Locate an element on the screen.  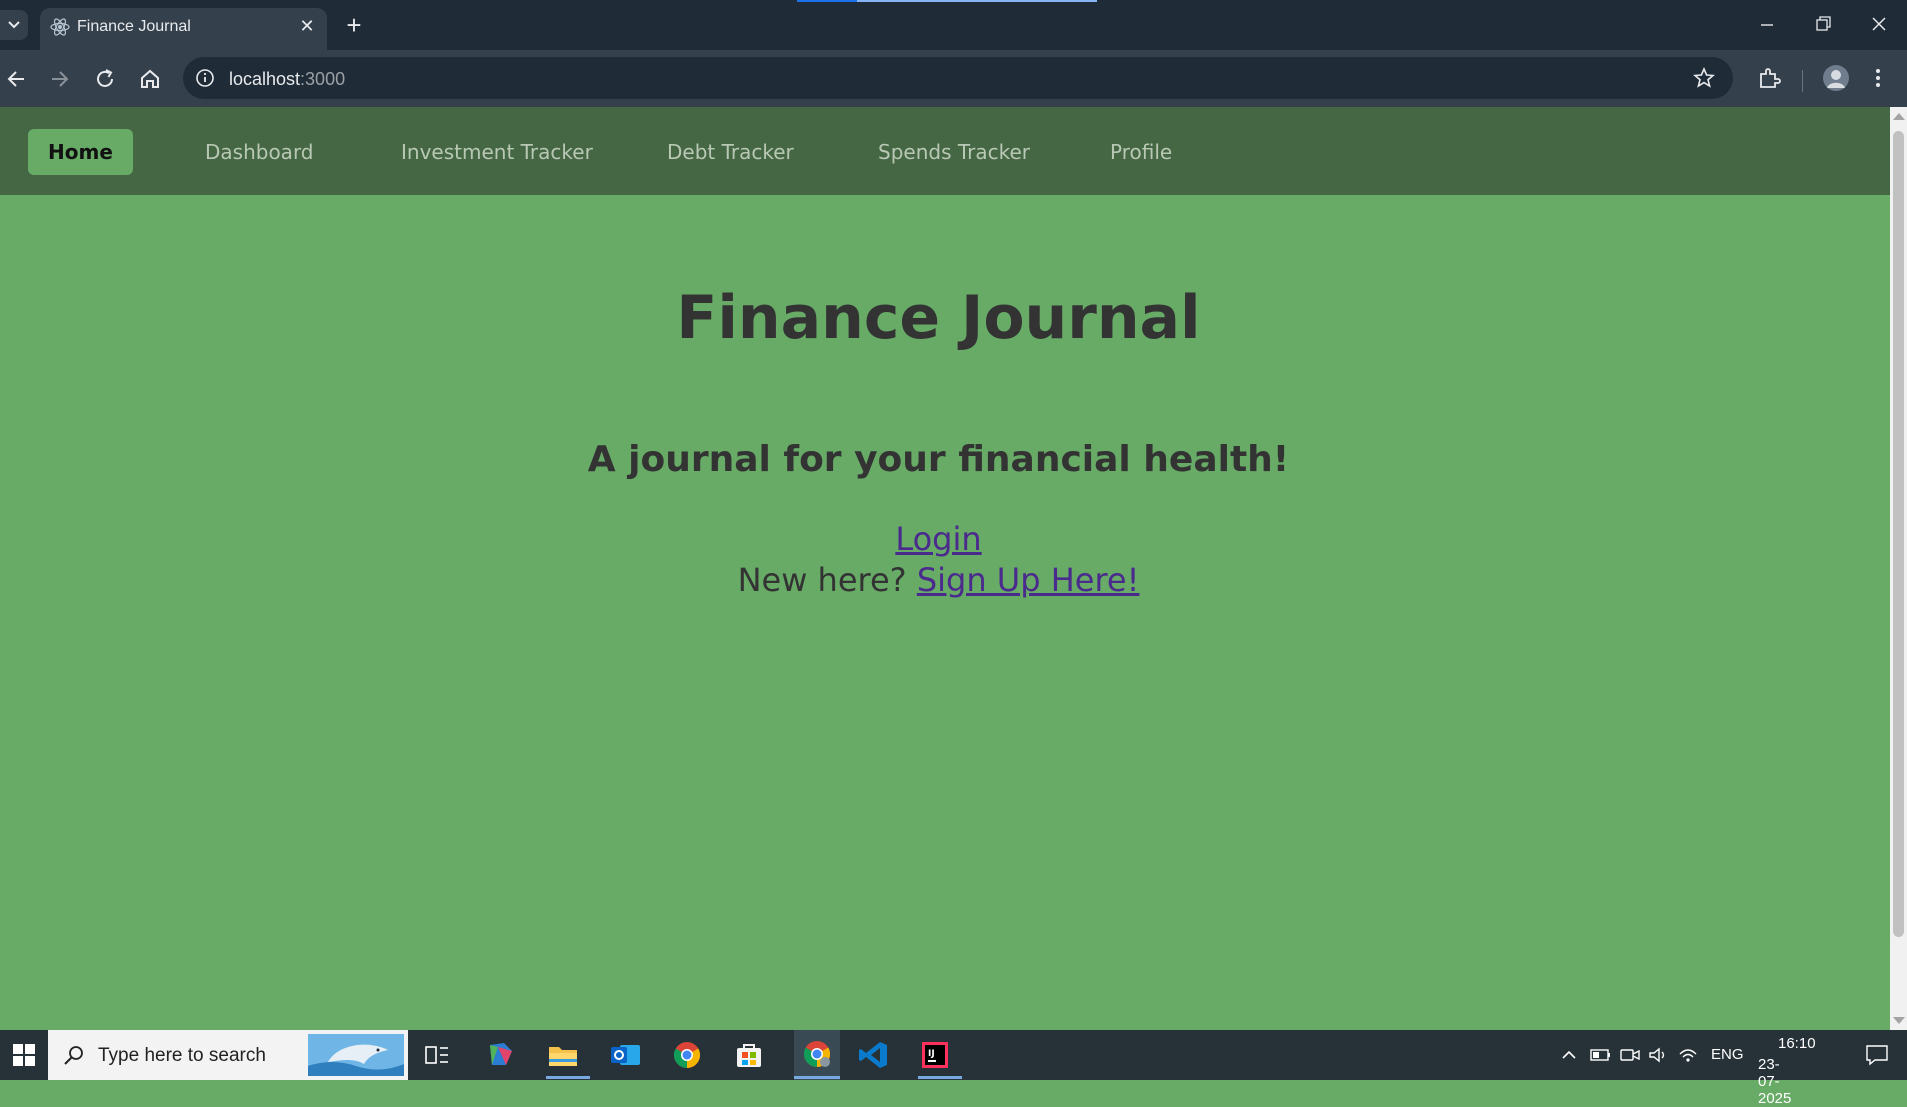
nav-debt-tracker: Debt Tracker is located at coordinates (730, 152).